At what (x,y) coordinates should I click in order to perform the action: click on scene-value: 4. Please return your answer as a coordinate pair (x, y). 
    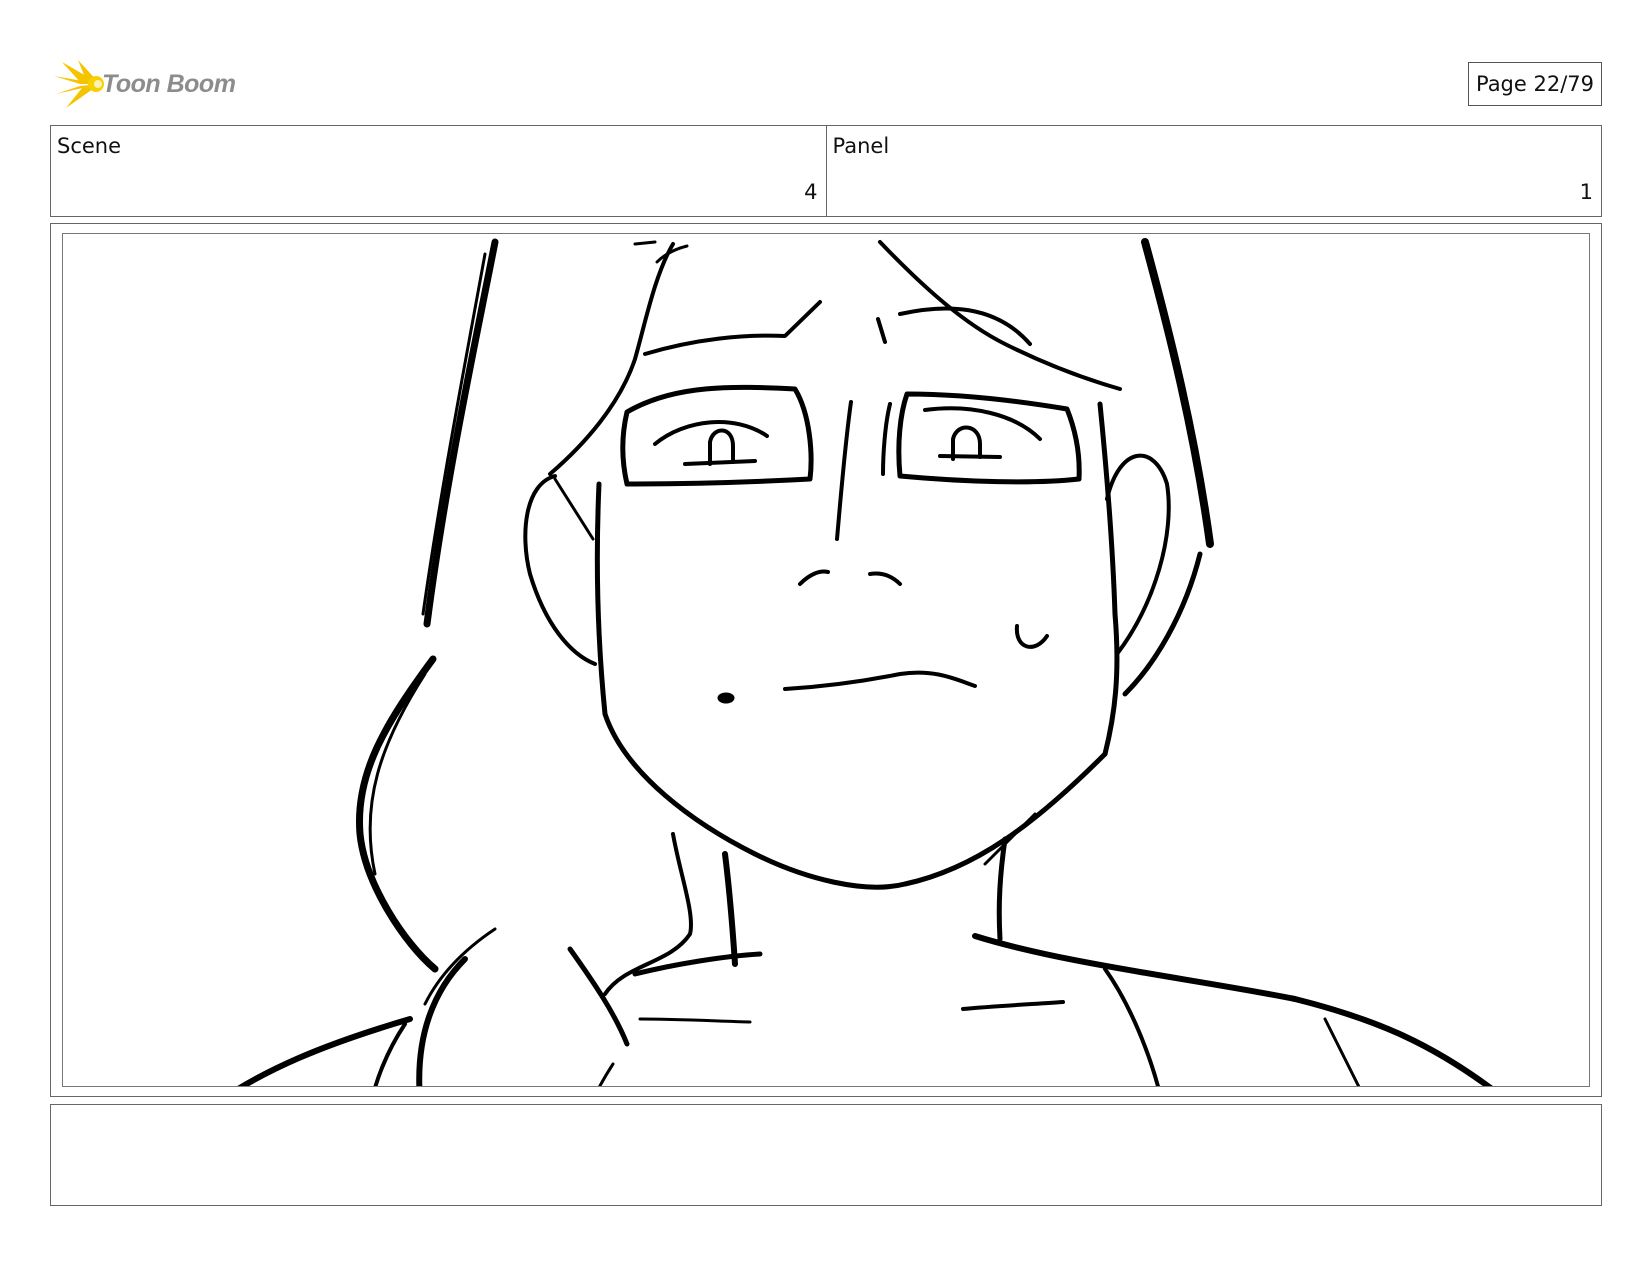
    Looking at the image, I should click on (811, 192).